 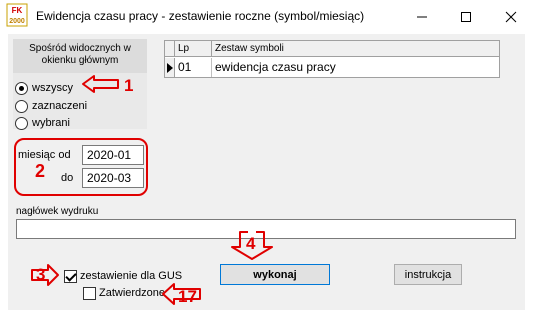 I want to click on annotation-number-3: 3, so click(x=41, y=274).